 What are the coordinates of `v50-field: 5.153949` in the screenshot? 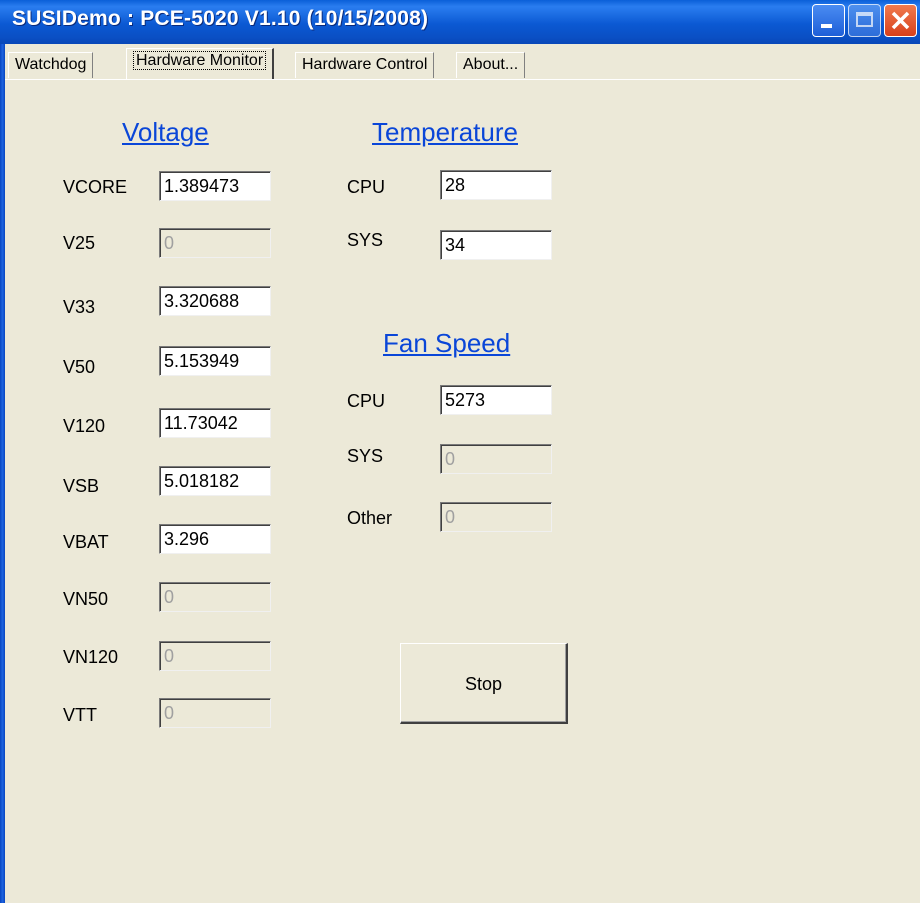 It's located at (215, 361).